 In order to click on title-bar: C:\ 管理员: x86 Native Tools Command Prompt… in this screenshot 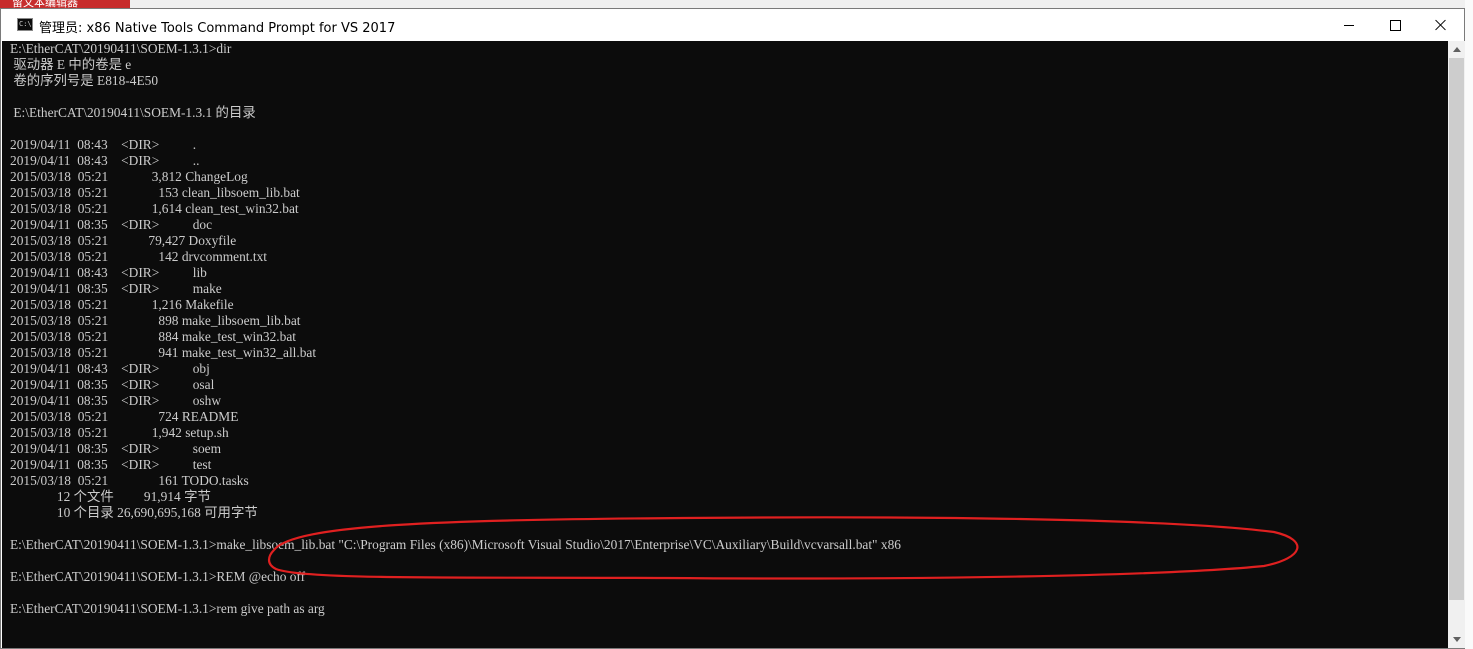, I will do `click(732, 25)`.